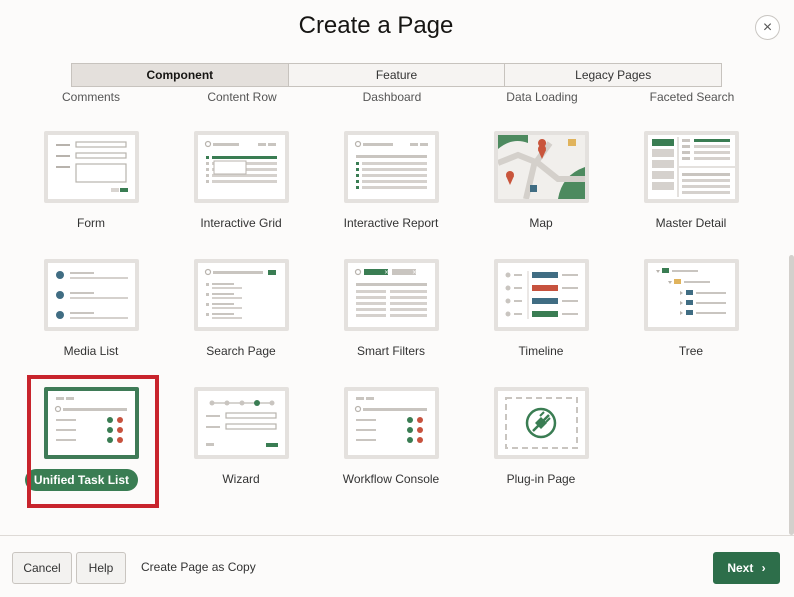  I want to click on tile-label: Wizard, so click(241, 479).